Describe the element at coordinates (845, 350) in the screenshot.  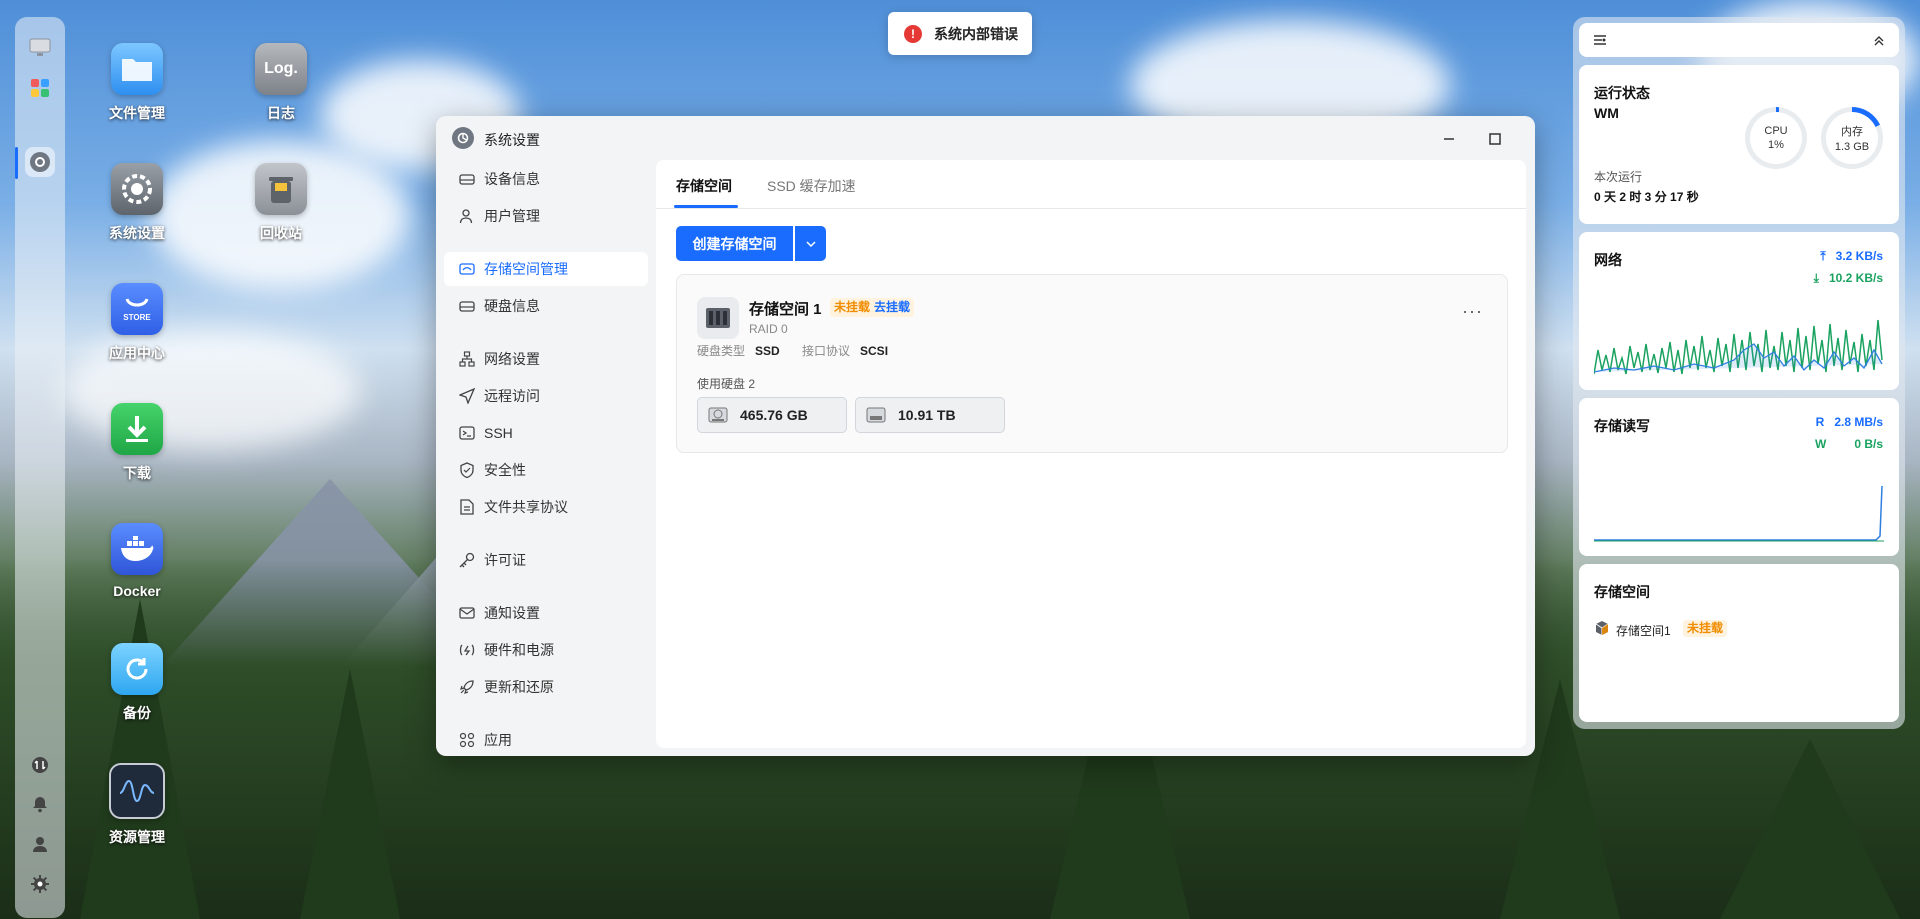
I see `interface-row: 接口协议 SCSI` at that location.